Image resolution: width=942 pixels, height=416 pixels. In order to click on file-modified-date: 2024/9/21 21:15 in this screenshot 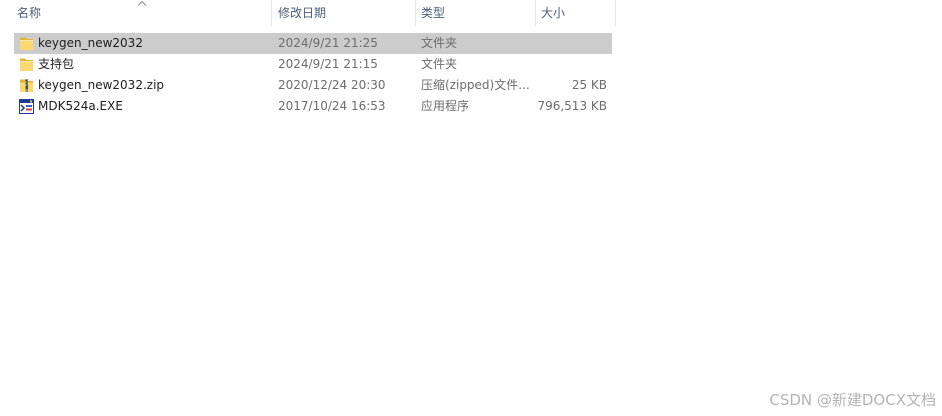, I will do `click(328, 64)`.